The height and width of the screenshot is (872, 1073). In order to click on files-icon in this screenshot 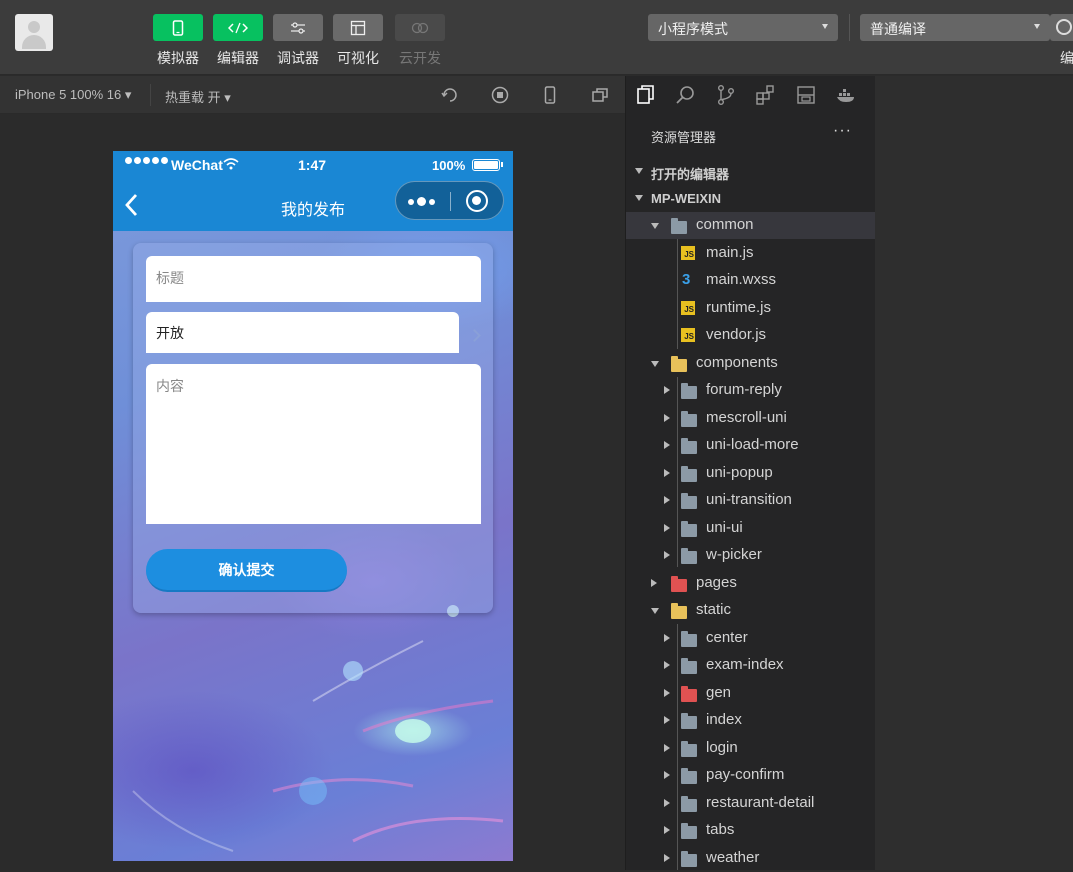, I will do `click(646, 95)`.